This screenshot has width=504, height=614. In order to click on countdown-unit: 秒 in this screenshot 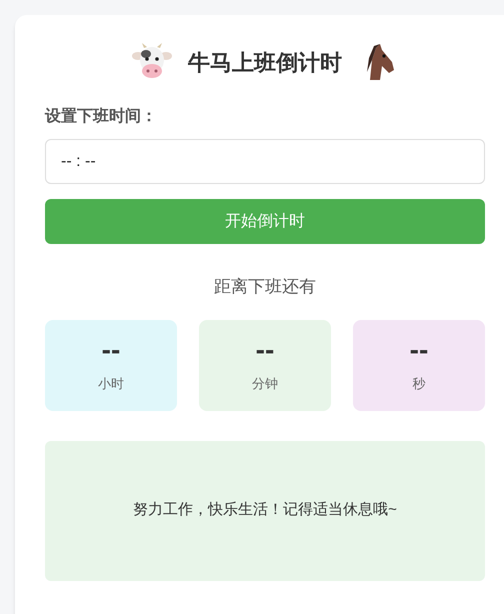, I will do `click(419, 384)`.